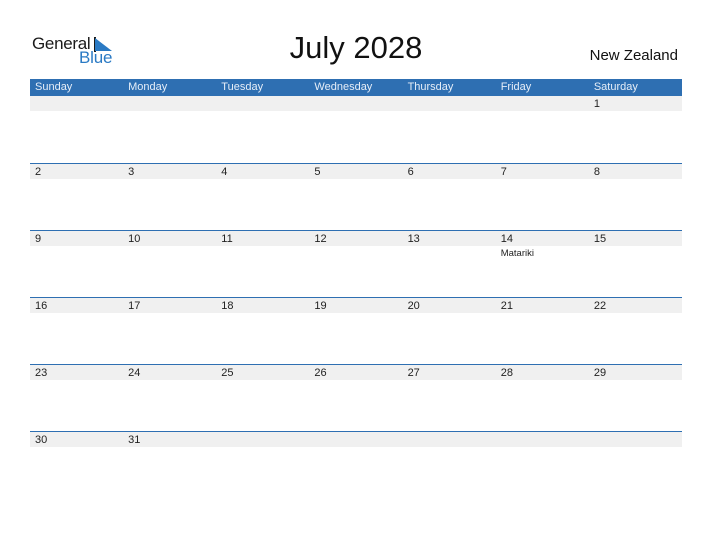  Describe the element at coordinates (449, 264) in the screenshot. I see `day-cell: 13` at that location.